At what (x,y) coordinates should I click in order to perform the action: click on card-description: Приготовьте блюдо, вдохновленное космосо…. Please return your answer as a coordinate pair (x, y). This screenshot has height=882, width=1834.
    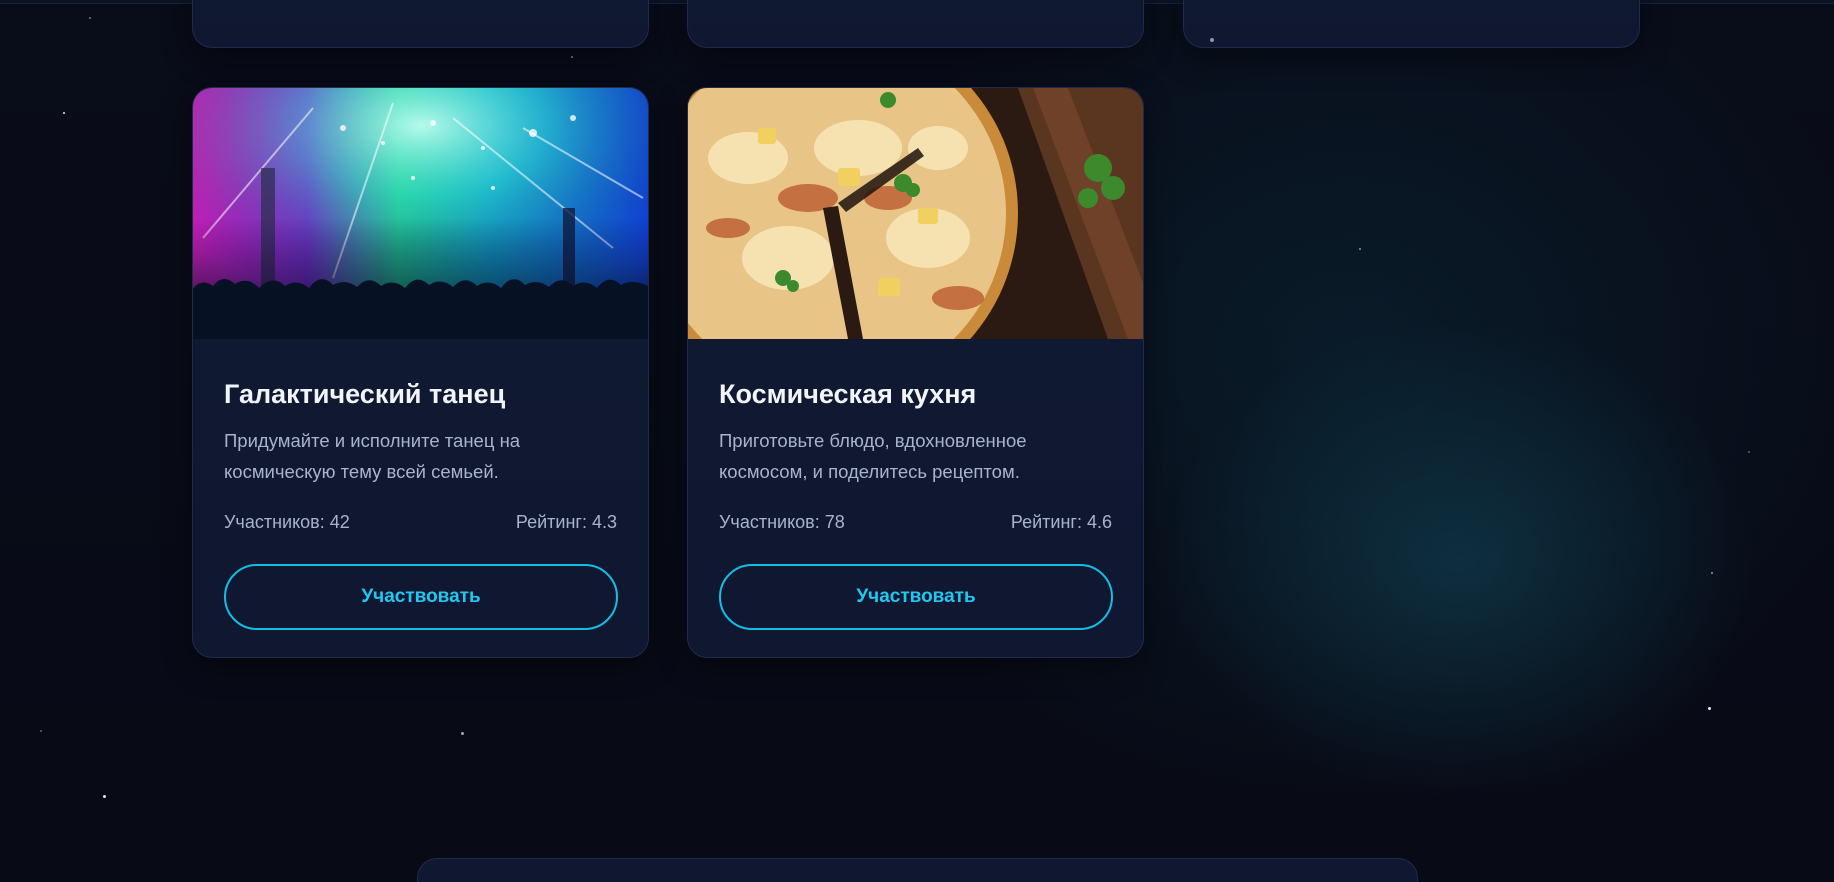
    Looking at the image, I should click on (873, 456).